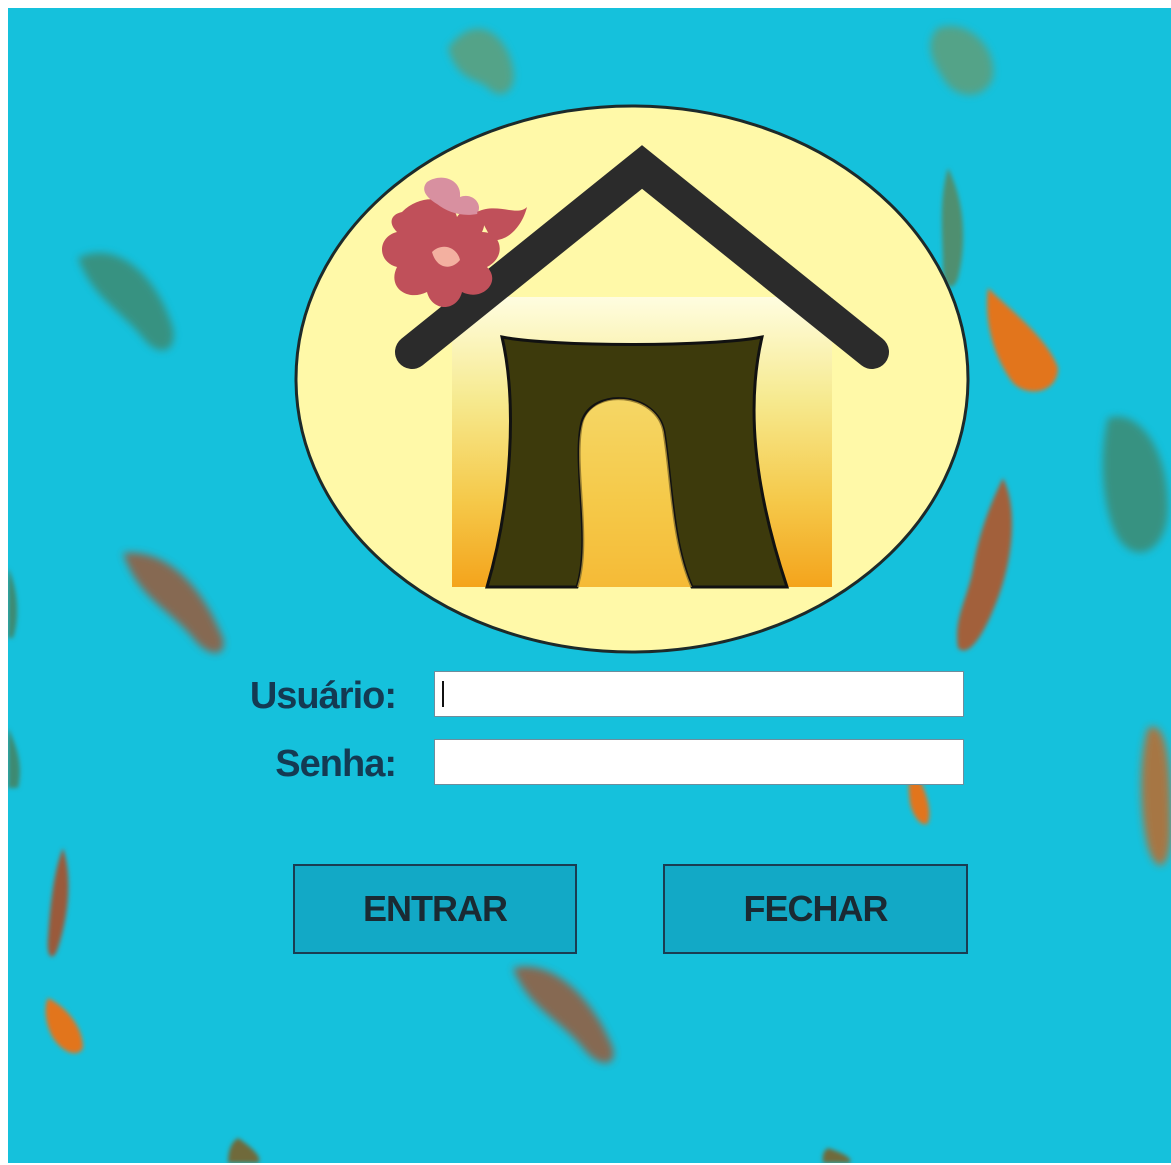  I want to click on enter-button: ENTRAR, so click(435, 909).